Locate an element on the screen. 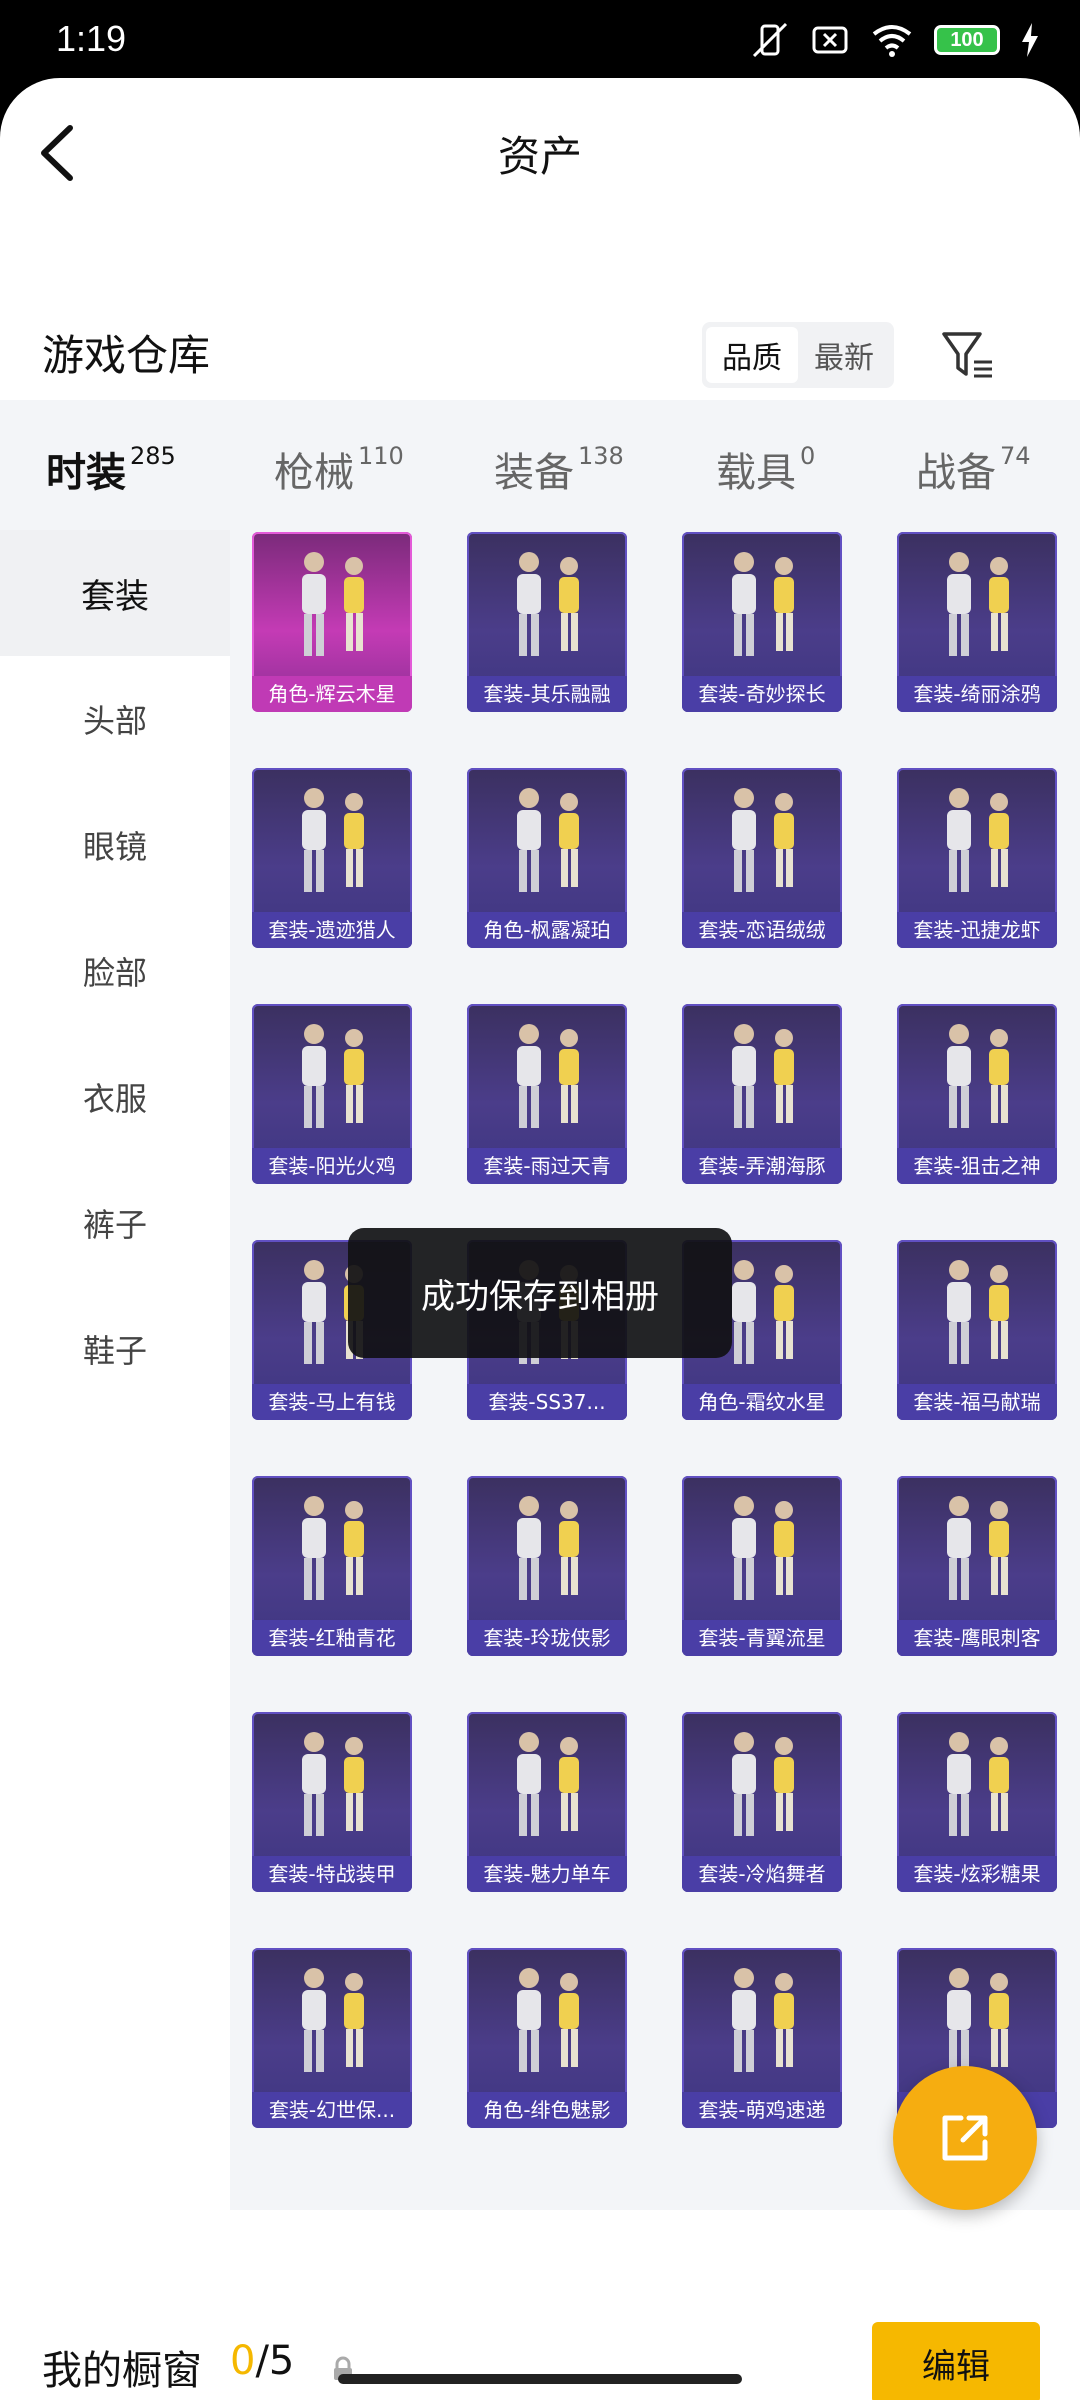 This screenshot has height=2400, width=1080. item-card: 套装-魅力单车 is located at coordinates (547, 1802).